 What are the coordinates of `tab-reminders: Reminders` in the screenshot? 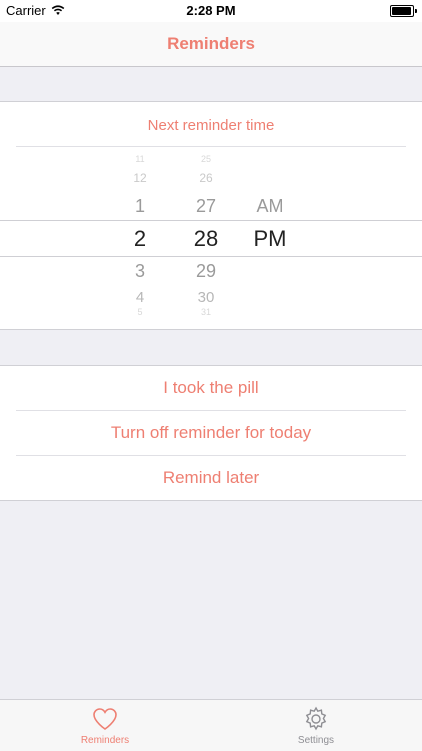 It's located at (105, 725).